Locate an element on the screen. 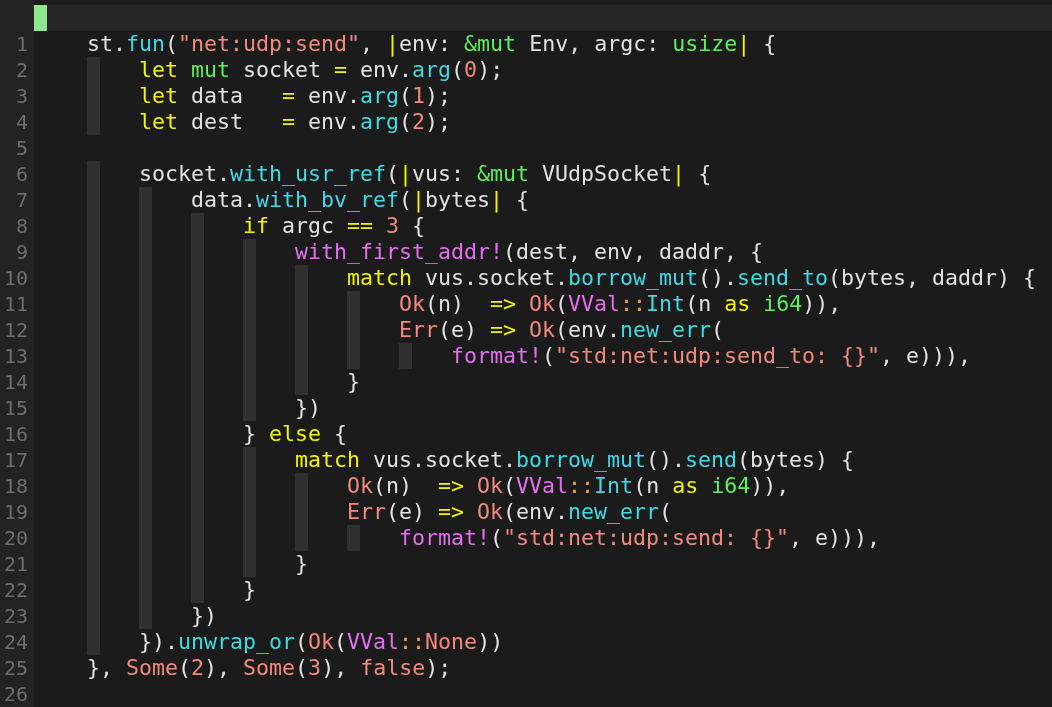 The image size is (1052, 707). line-number: 18 is located at coordinates (15, 486).